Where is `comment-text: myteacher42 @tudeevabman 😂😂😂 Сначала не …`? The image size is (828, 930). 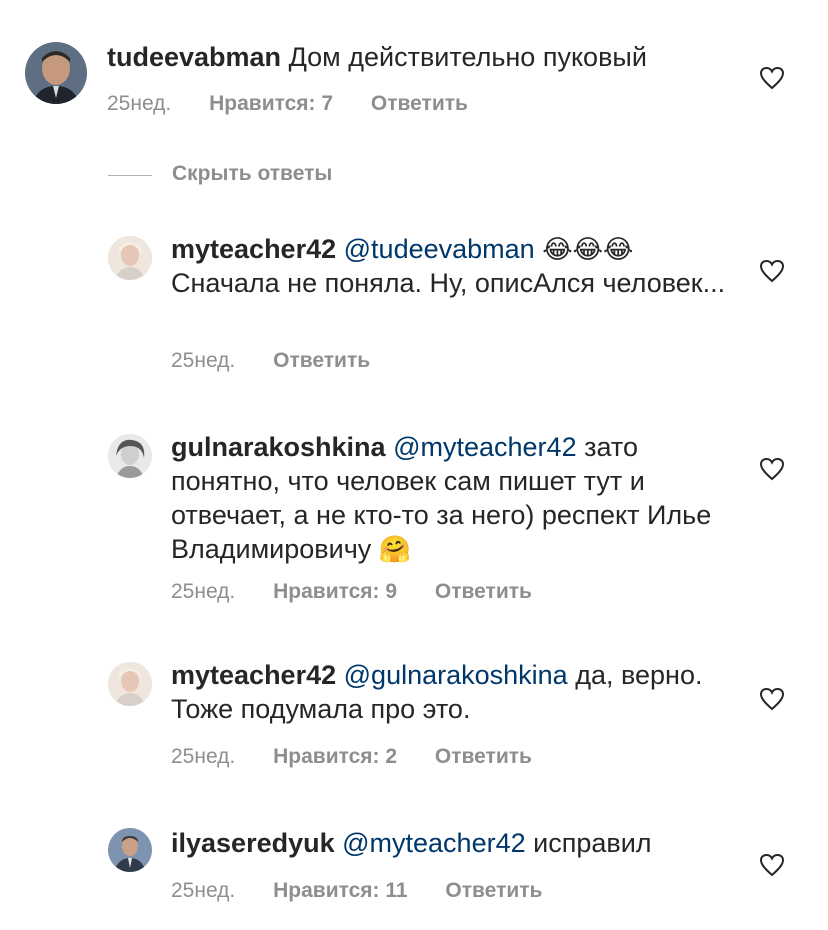
comment-text: myteacher42 @tudeevabman 😂😂😂 Сначала не … is located at coordinates (451, 266).